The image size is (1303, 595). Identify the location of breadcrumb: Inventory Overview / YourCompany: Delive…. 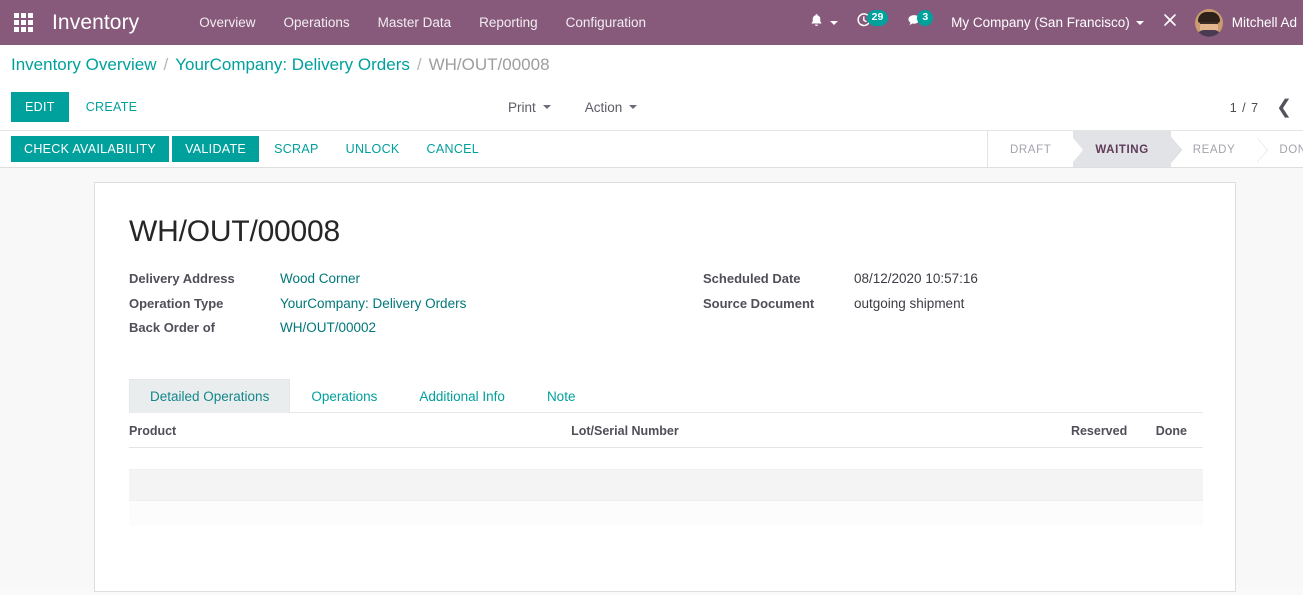
(651, 64).